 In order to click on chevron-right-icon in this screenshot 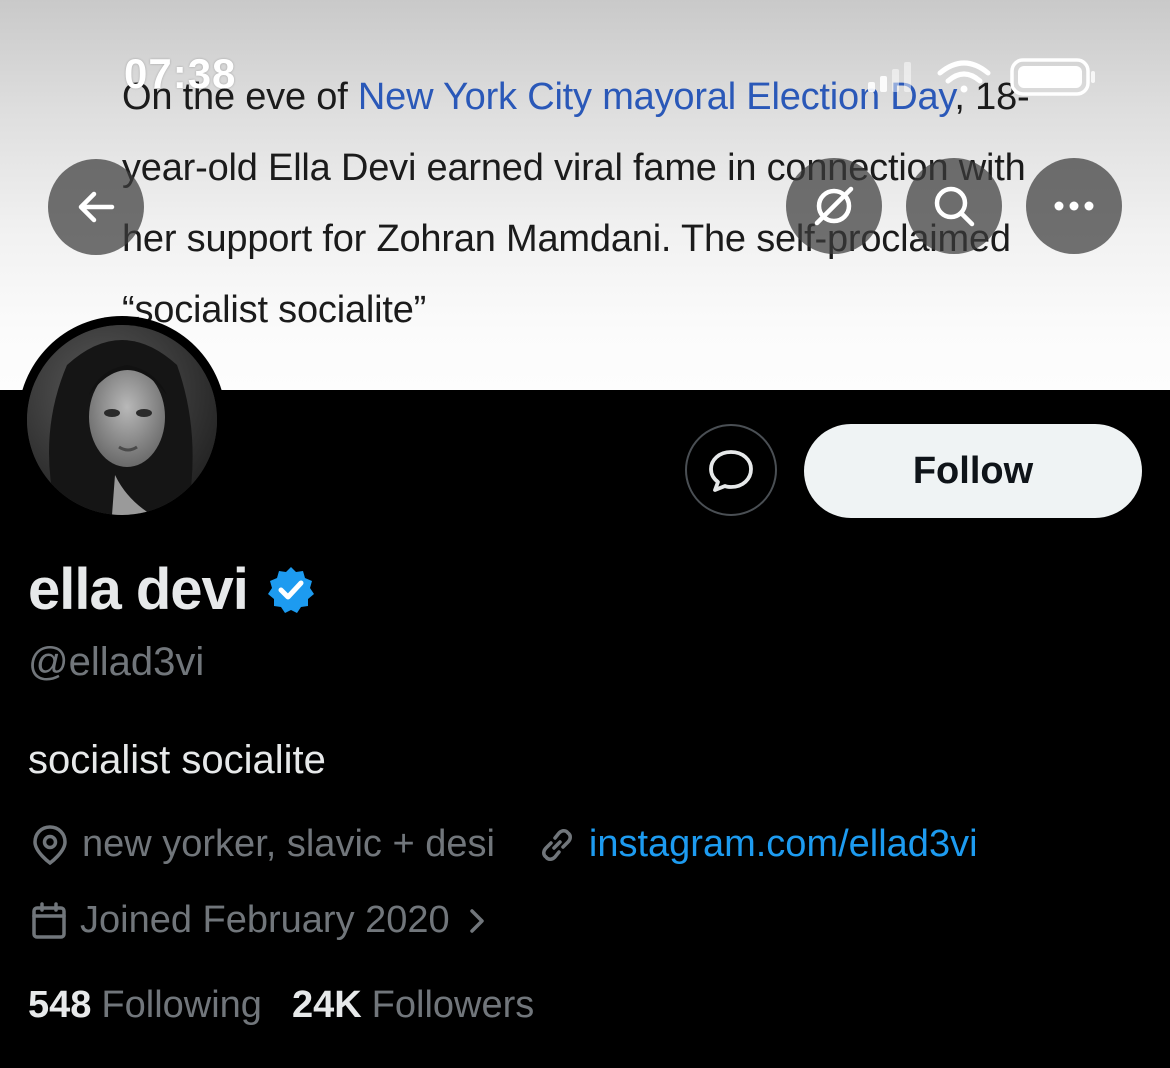, I will do `click(476, 920)`.